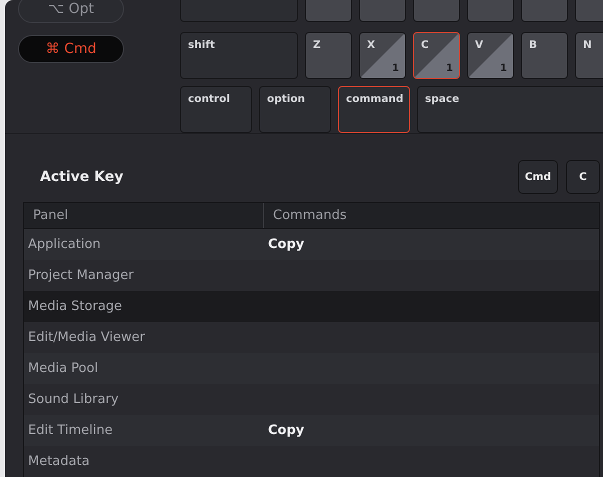  I want to click on table-cell-text: Media Pool, so click(63, 368).